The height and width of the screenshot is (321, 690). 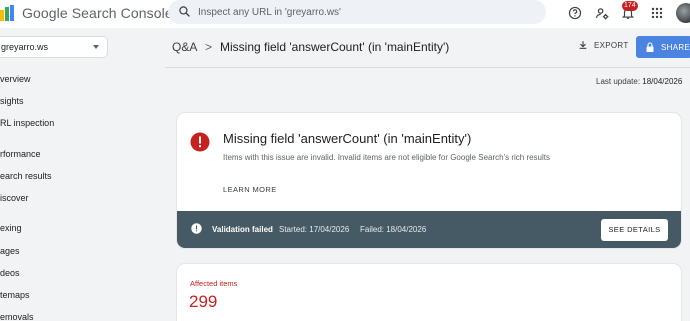 What do you see at coordinates (184, 11) in the screenshot?
I see `search-icon` at bounding box center [184, 11].